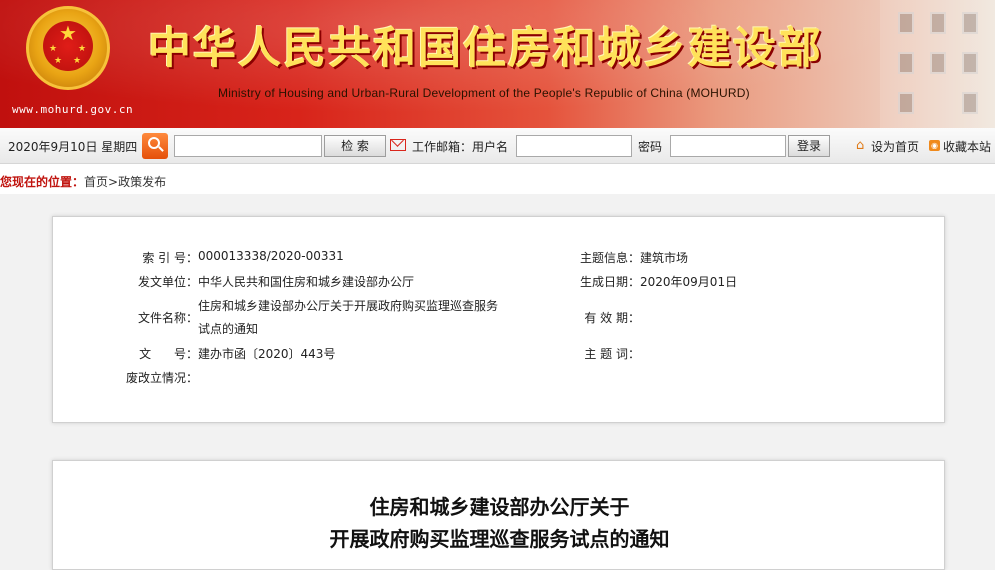  What do you see at coordinates (155, 146) in the screenshot?
I see `search-icon` at bounding box center [155, 146].